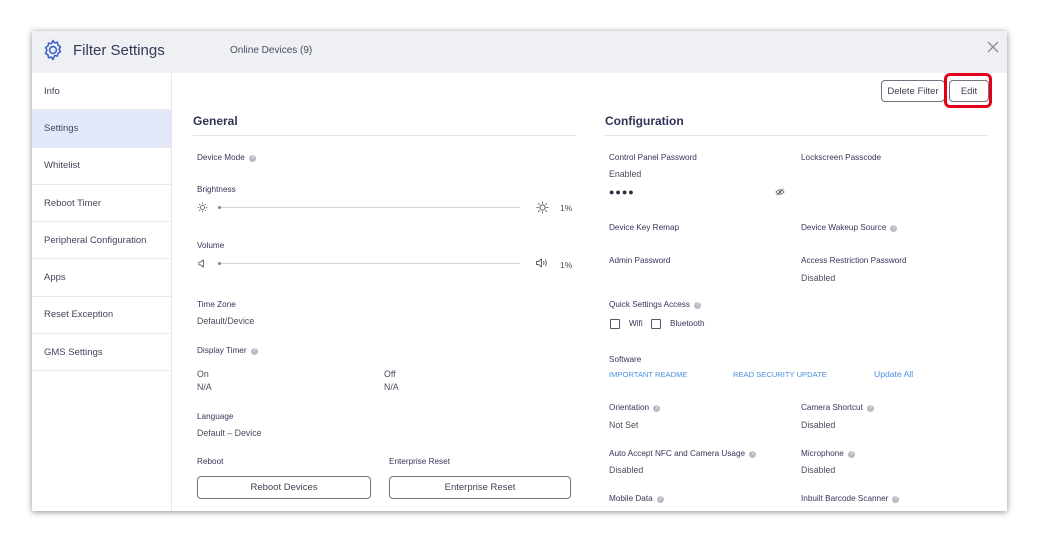 This screenshot has width=1039, height=542. Describe the element at coordinates (229, 433) in the screenshot. I see `language-value: Default – Device` at that location.